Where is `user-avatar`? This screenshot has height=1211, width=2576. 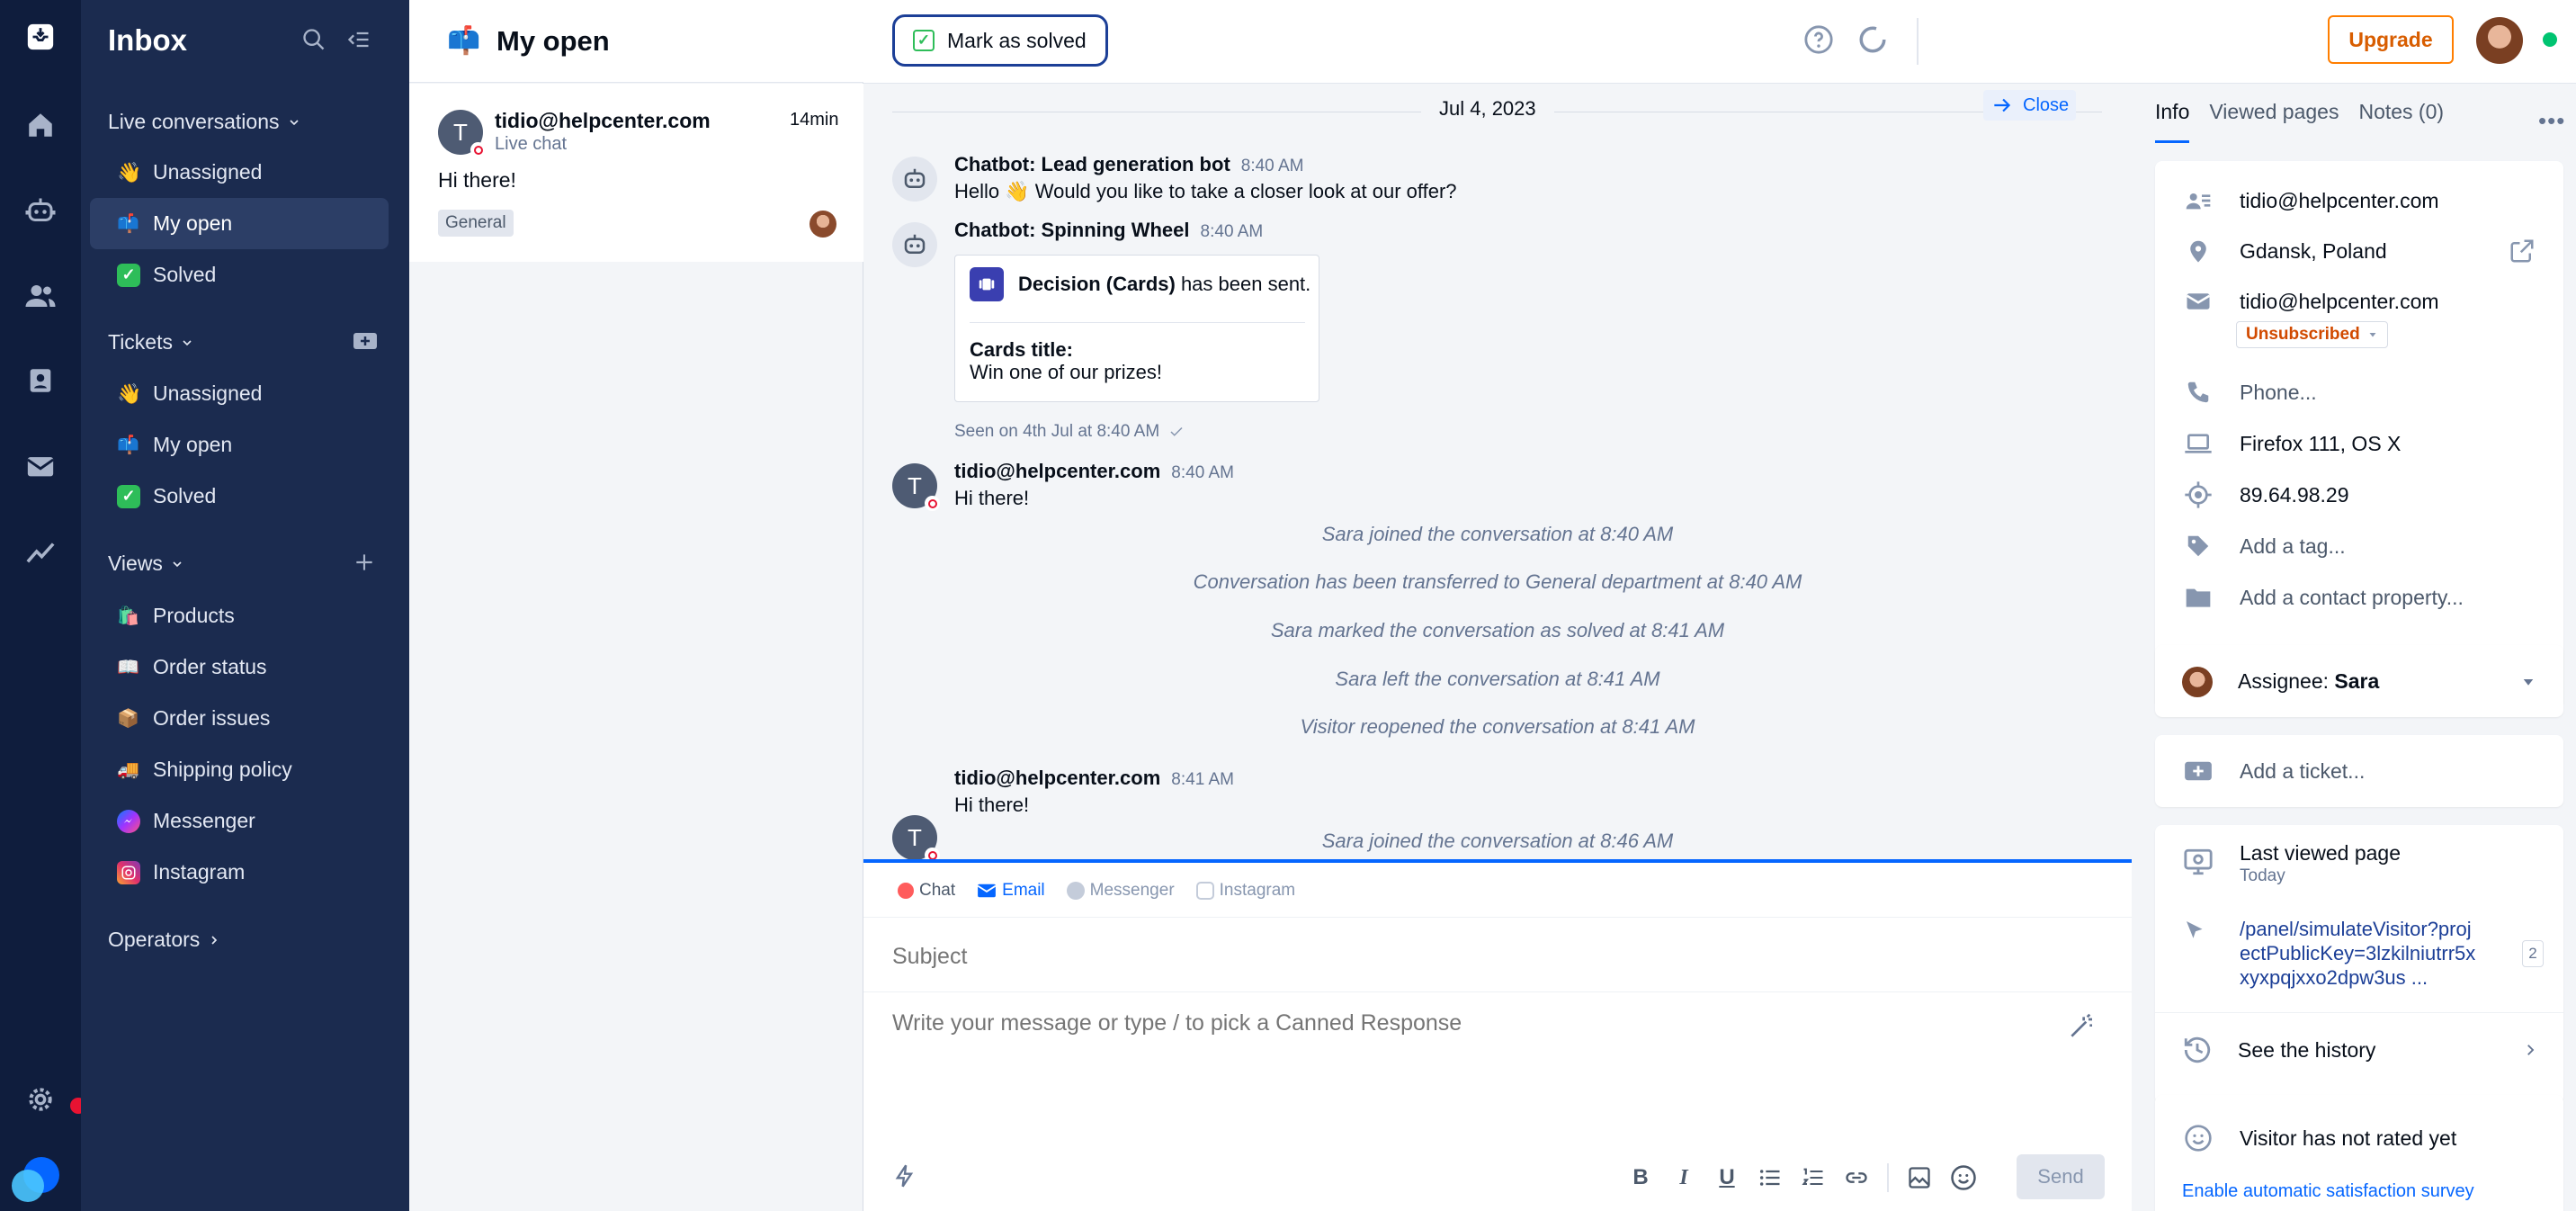
user-avatar is located at coordinates (2499, 40).